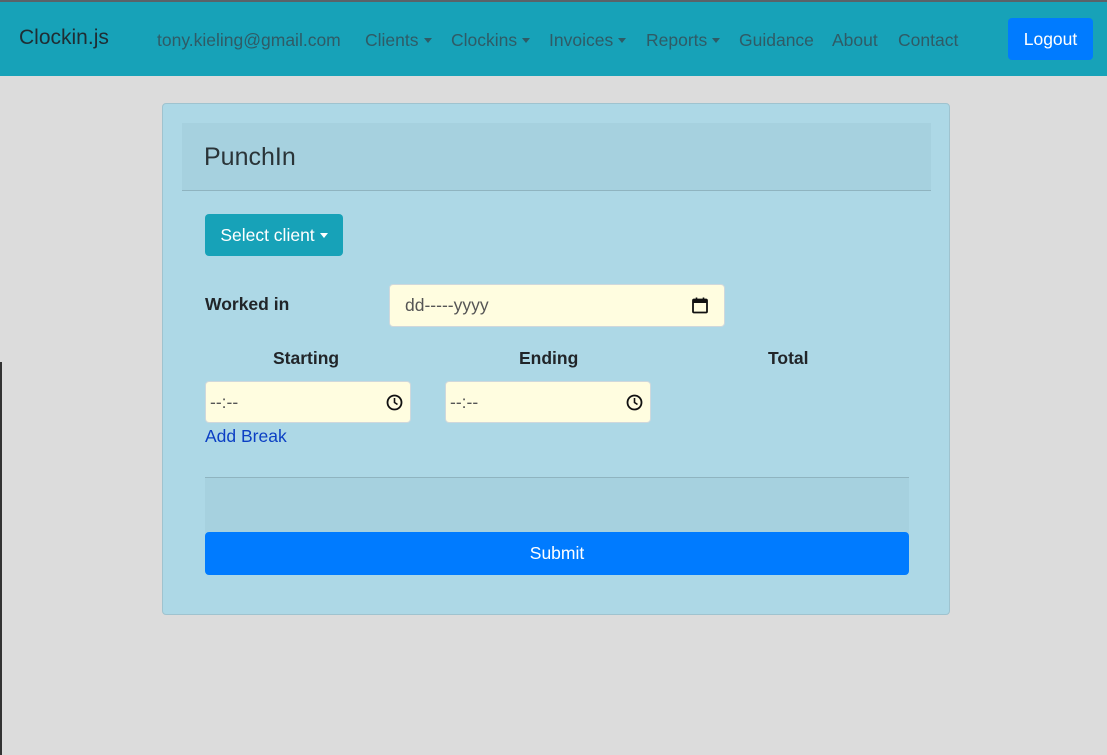 The width and height of the screenshot is (1107, 755). Describe the element at coordinates (64, 38) in the screenshot. I see `brand-logo: Clockin.js` at that location.